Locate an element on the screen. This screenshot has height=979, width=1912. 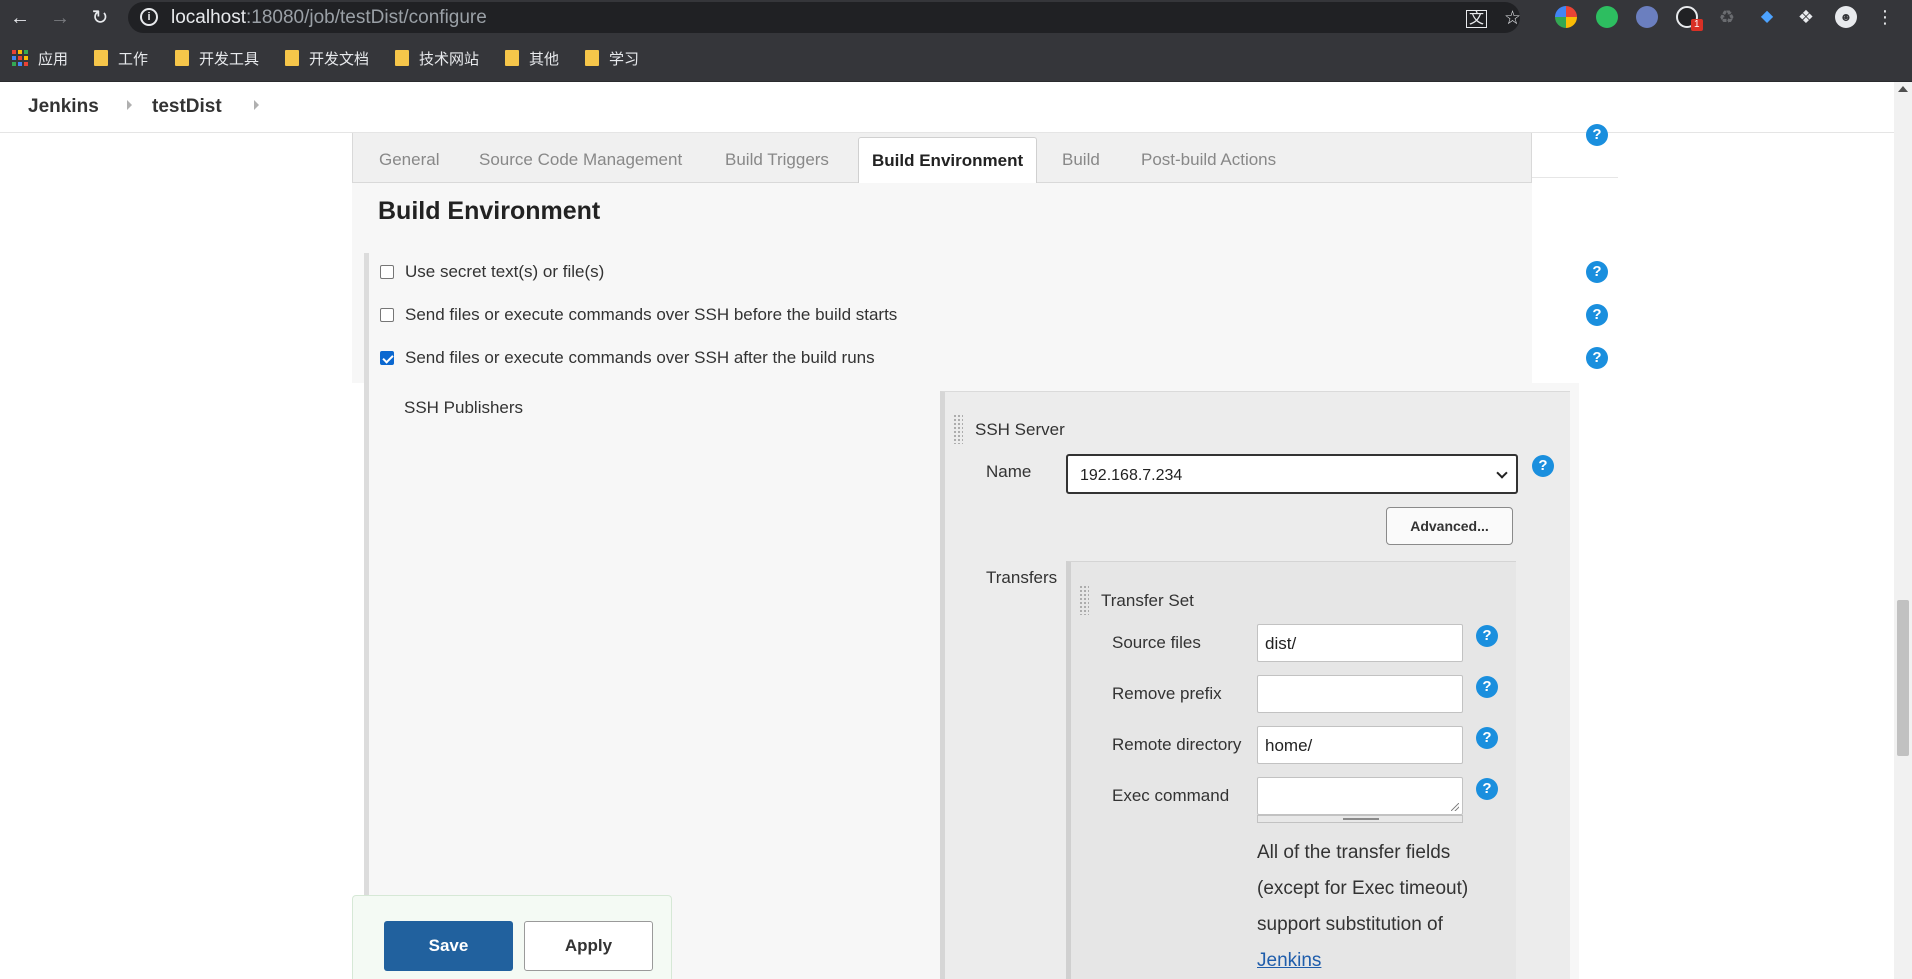
chrome-extension-icon is located at coordinates (1566, 17).